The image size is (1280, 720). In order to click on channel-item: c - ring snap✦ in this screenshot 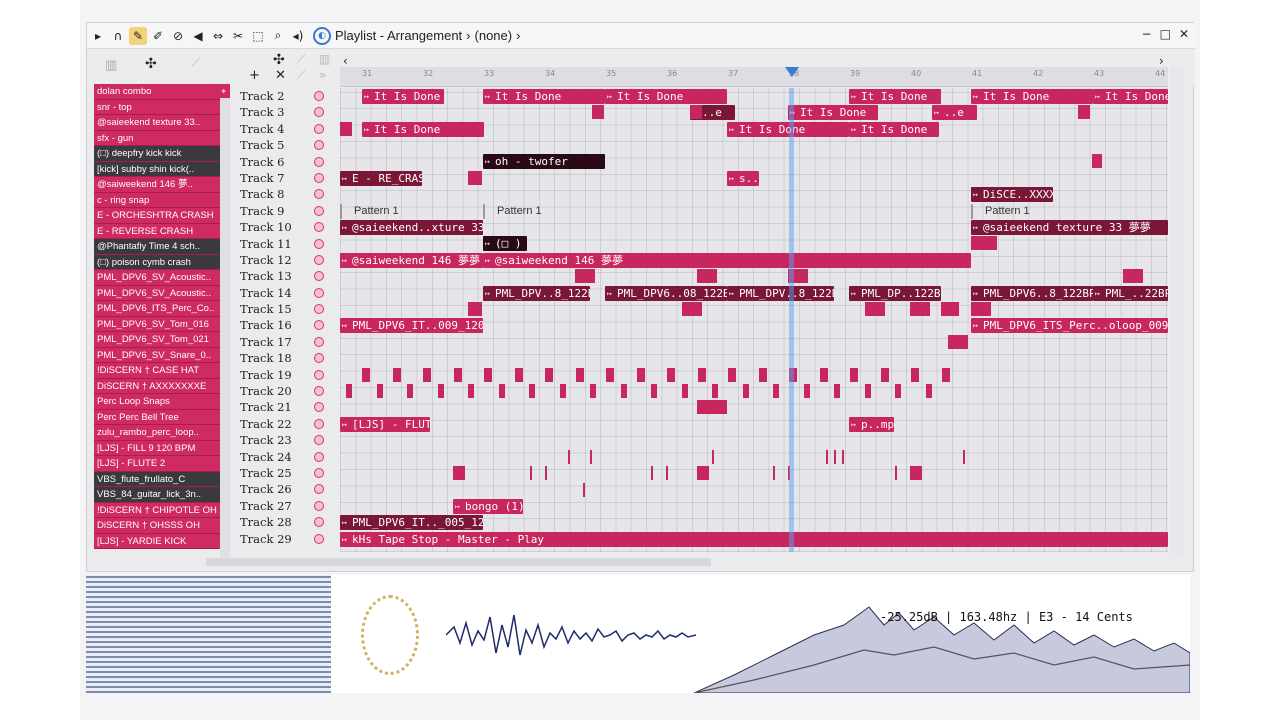, I will do `click(162, 200)`.